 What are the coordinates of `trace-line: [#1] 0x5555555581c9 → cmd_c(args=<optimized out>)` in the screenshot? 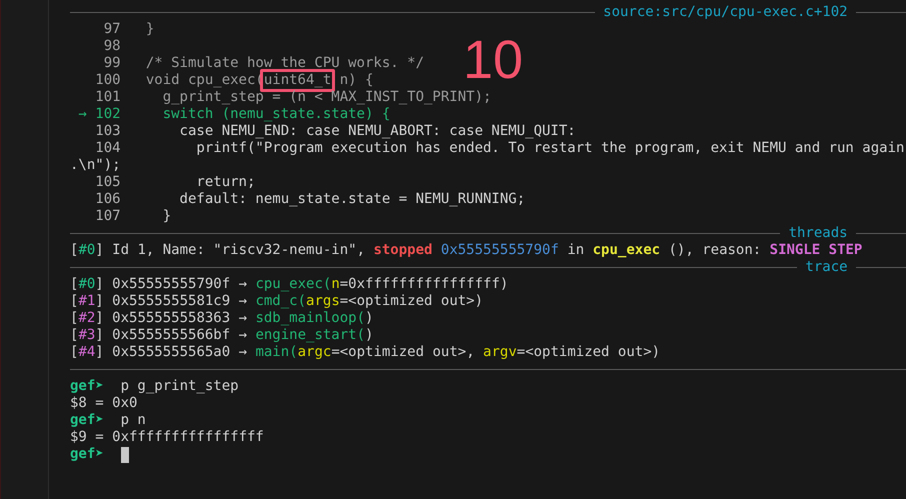 It's located at (277, 301).